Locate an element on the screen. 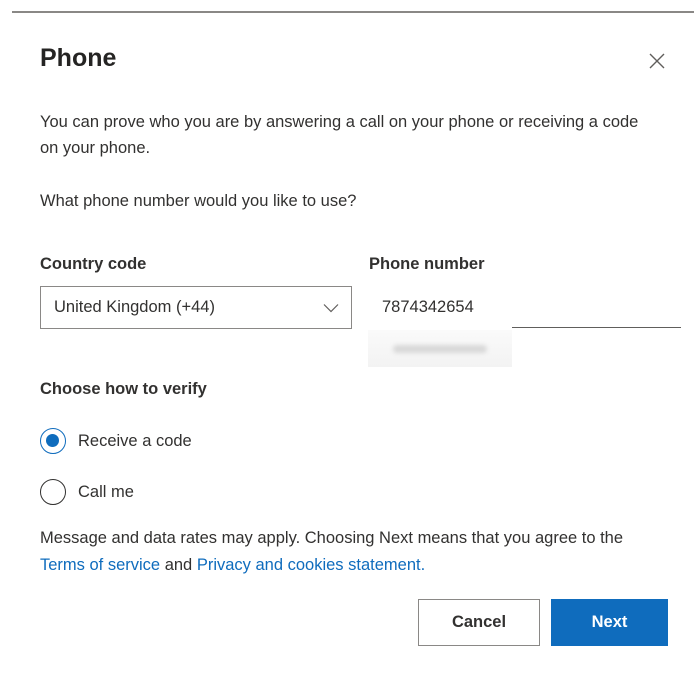 The width and height of the screenshot is (694, 677). phone-question: What phone number would you like to use? is located at coordinates (198, 201).